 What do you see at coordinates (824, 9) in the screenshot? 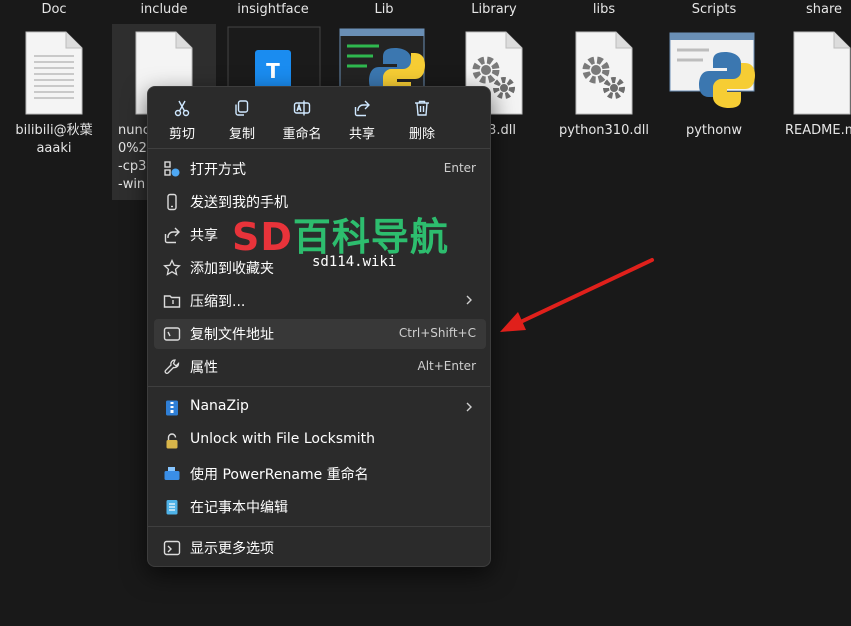
I see `folder-label-share: share` at bounding box center [824, 9].